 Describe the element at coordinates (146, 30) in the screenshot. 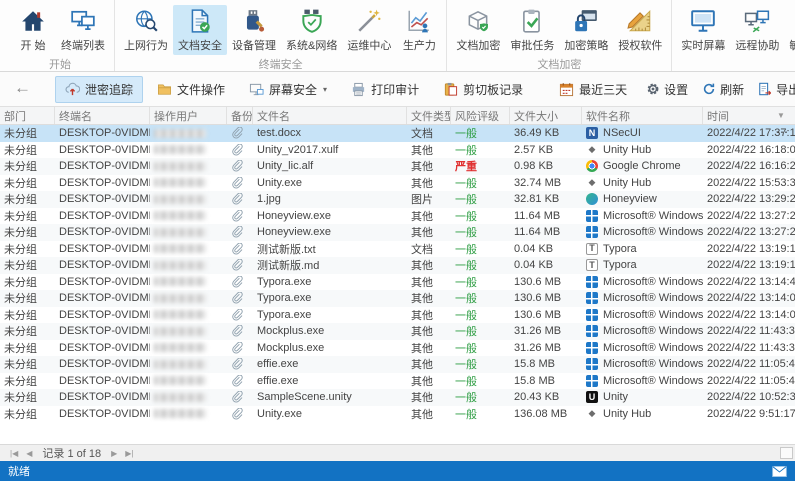

I see `ribbon-item-web-behavior: 上网行为` at that location.